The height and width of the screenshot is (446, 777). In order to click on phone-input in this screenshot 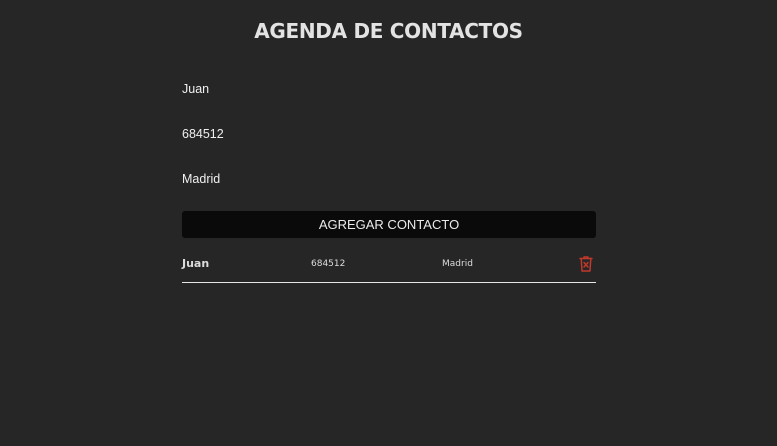, I will do `click(389, 134)`.